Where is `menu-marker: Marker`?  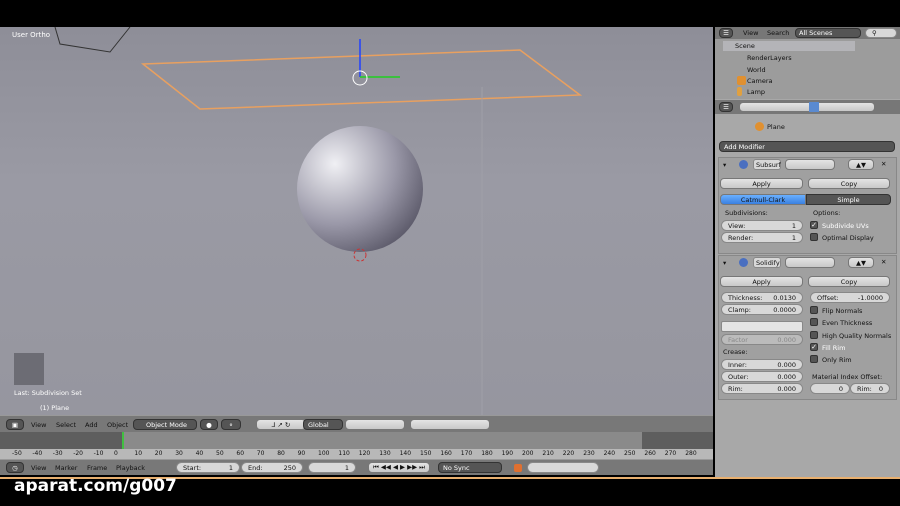 menu-marker: Marker is located at coordinates (66, 468).